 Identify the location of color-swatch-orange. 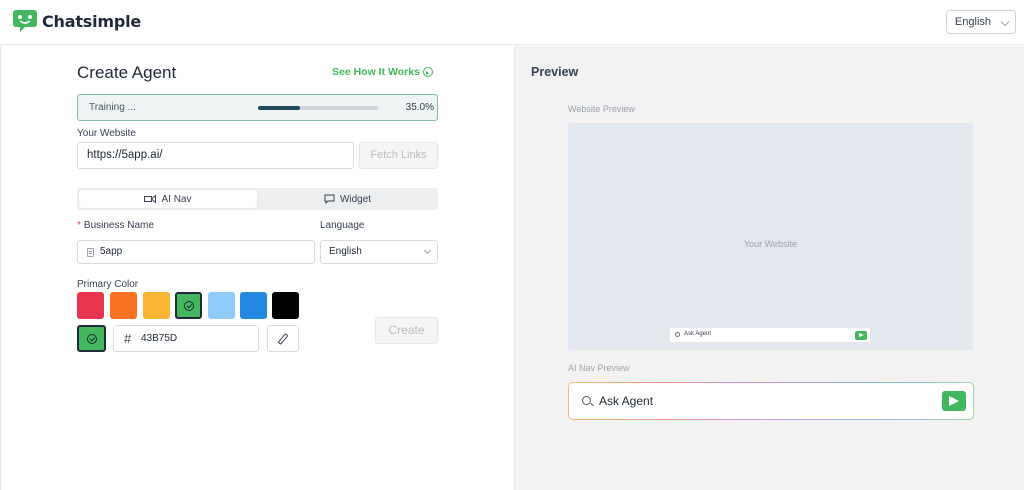
(123, 305).